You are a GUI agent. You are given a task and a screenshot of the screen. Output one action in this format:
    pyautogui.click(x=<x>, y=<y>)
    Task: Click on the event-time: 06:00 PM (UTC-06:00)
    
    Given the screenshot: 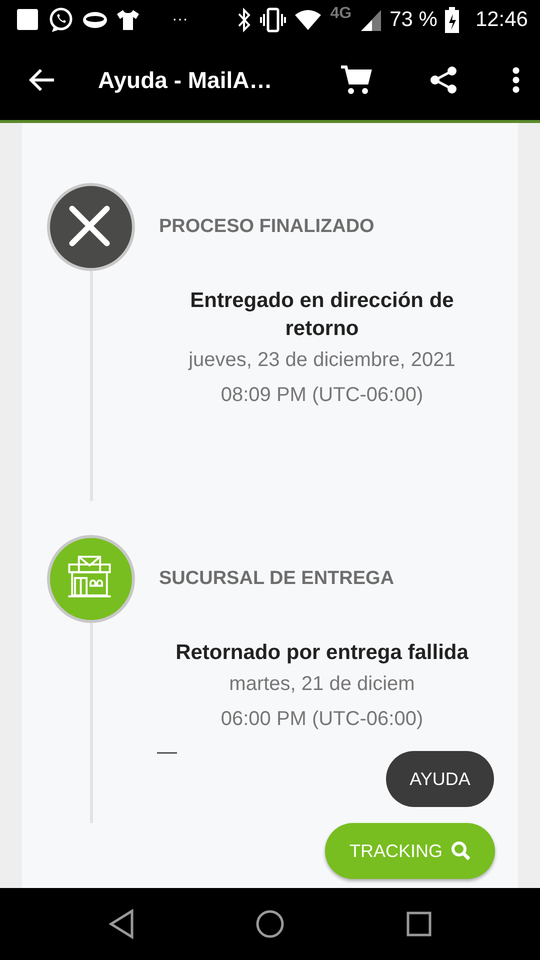 What is the action you would take?
    pyautogui.click(x=322, y=719)
    